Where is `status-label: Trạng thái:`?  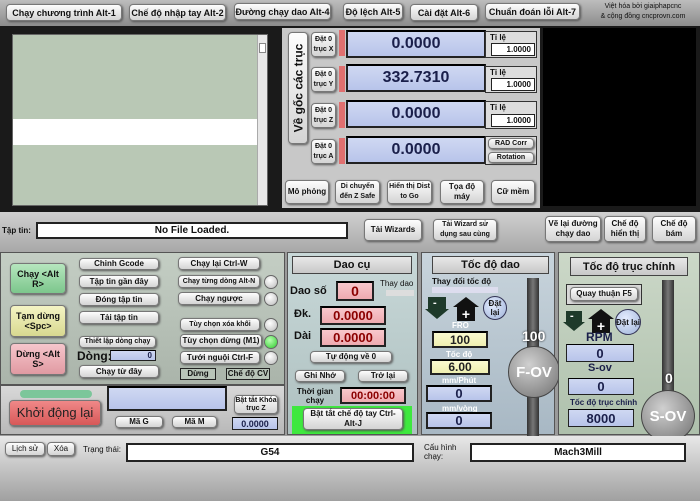
status-label: Trạng thái: is located at coordinates (102, 449).